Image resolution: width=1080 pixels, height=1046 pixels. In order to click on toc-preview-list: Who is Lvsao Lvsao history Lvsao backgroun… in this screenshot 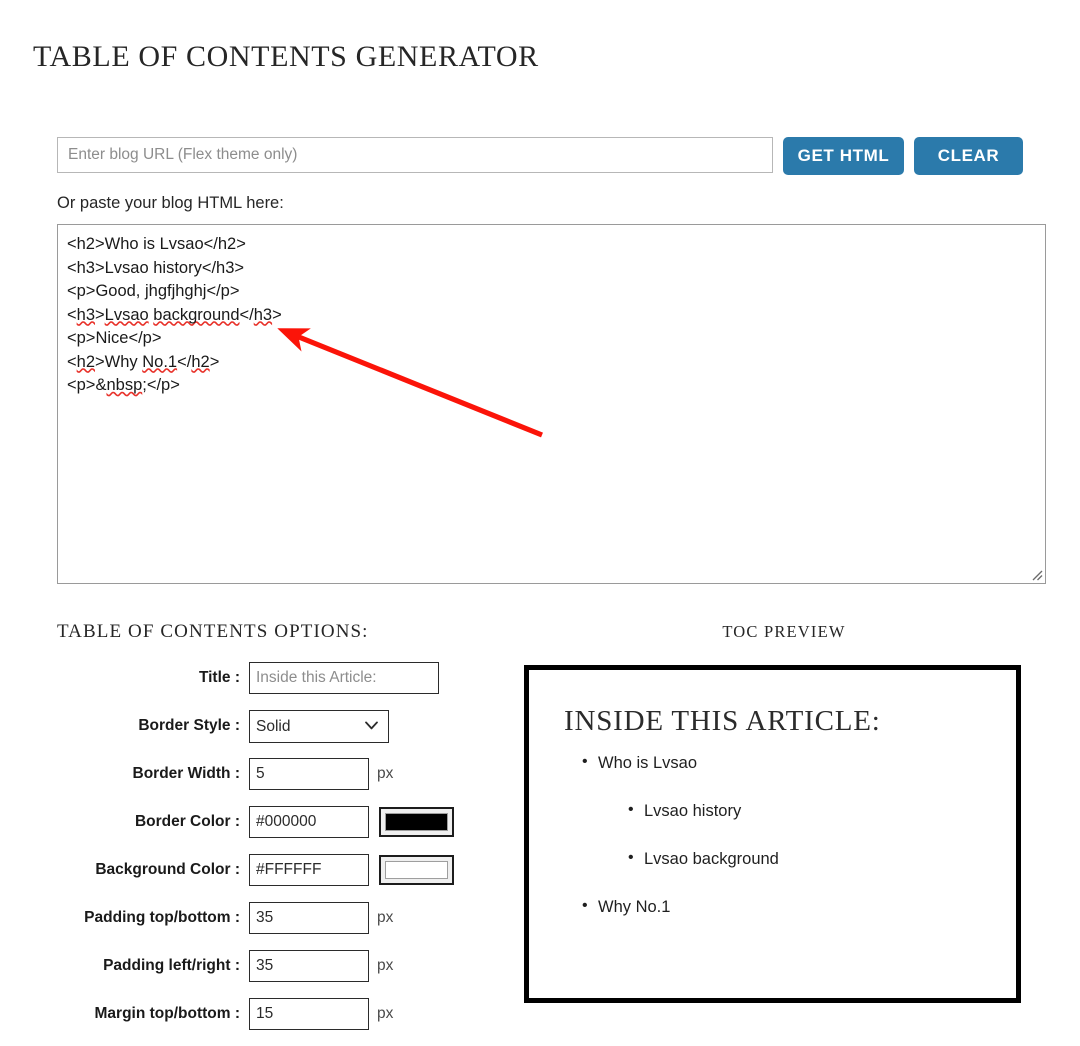, I will do `click(772, 834)`.